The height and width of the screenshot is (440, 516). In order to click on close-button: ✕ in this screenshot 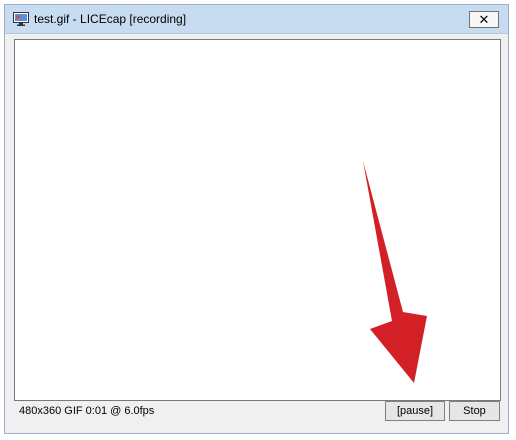, I will do `click(484, 19)`.